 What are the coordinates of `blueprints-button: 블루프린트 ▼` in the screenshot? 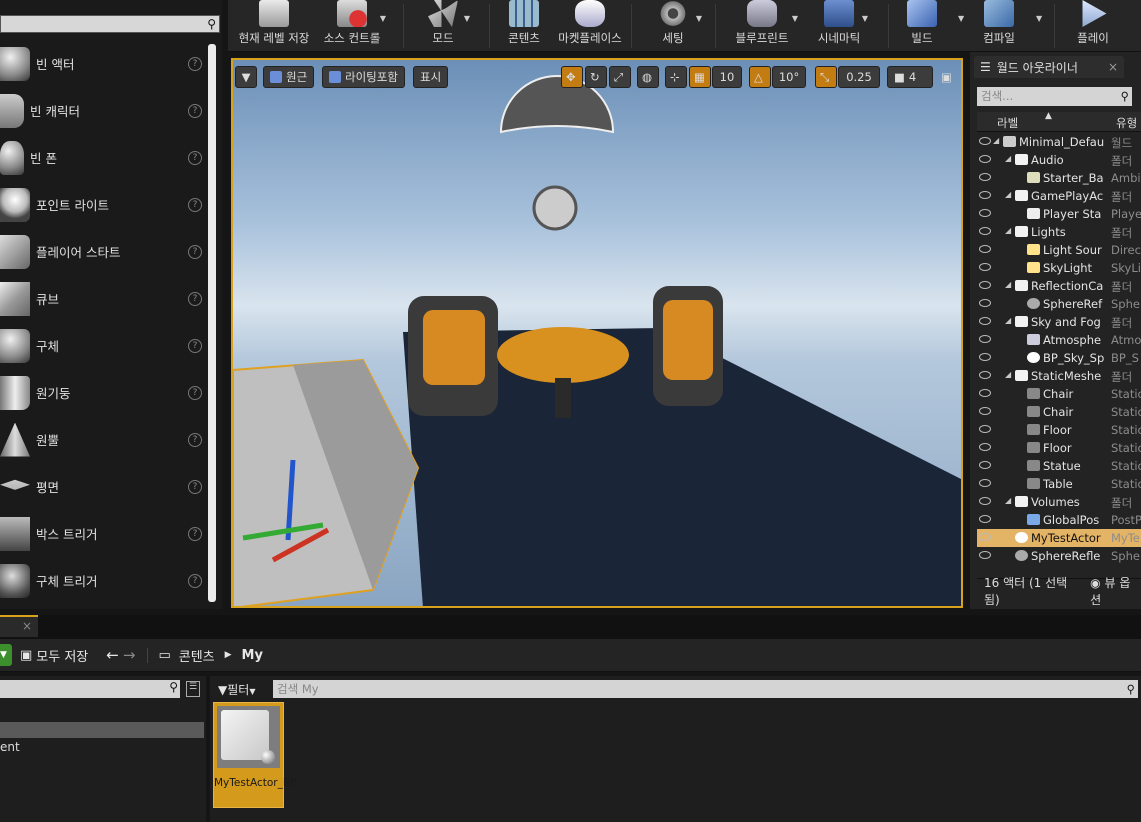 It's located at (763, 26).